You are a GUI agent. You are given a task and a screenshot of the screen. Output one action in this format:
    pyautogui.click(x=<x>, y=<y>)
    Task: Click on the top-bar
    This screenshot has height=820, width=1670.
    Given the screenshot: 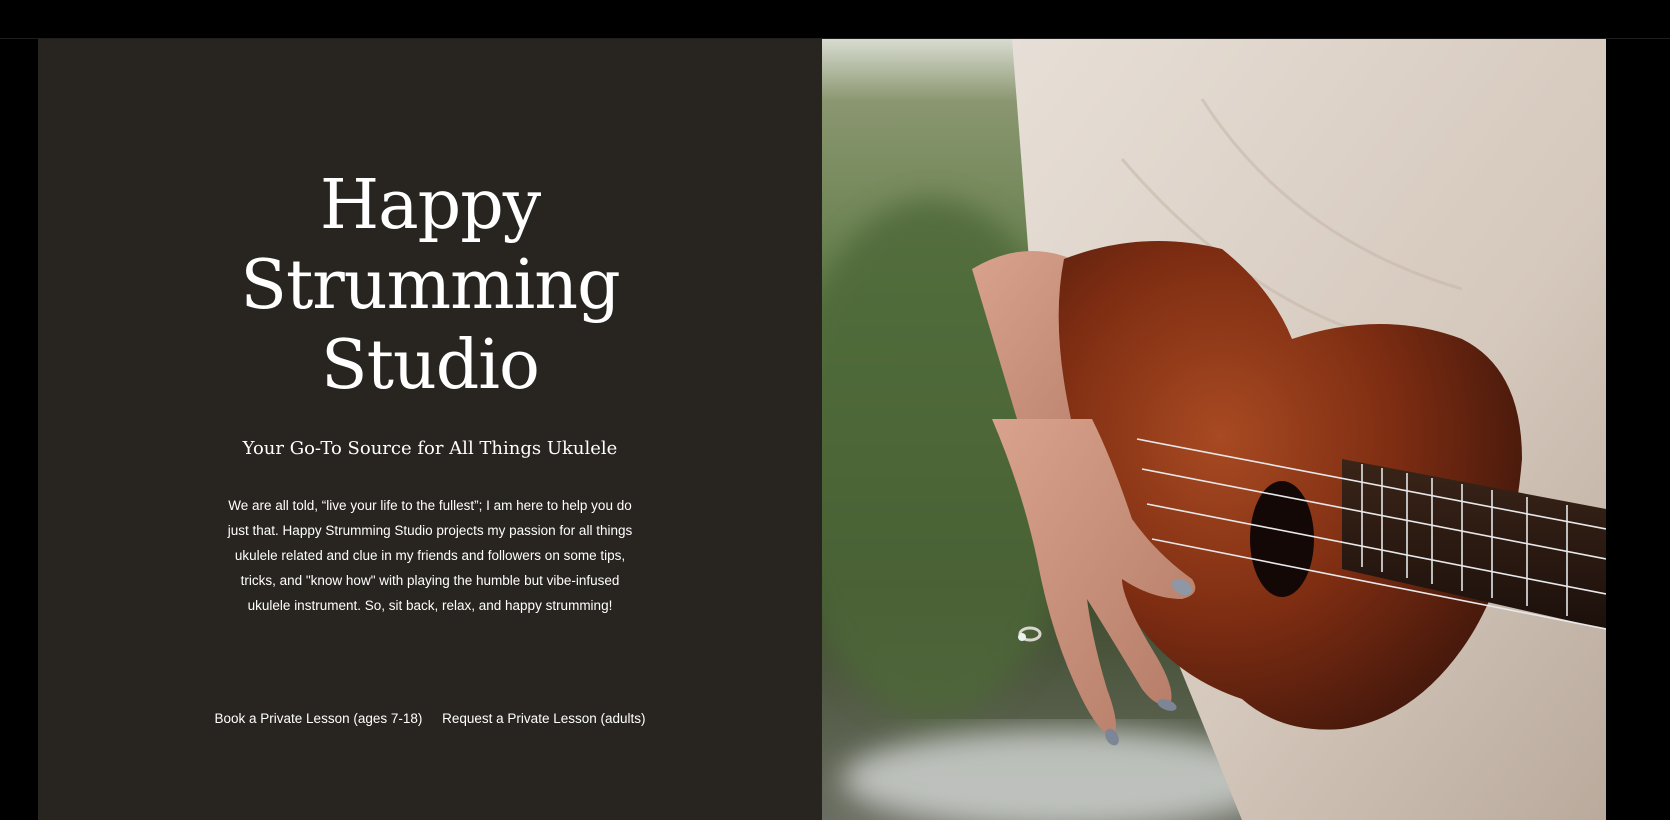 What is the action you would take?
    pyautogui.click(x=835, y=19)
    